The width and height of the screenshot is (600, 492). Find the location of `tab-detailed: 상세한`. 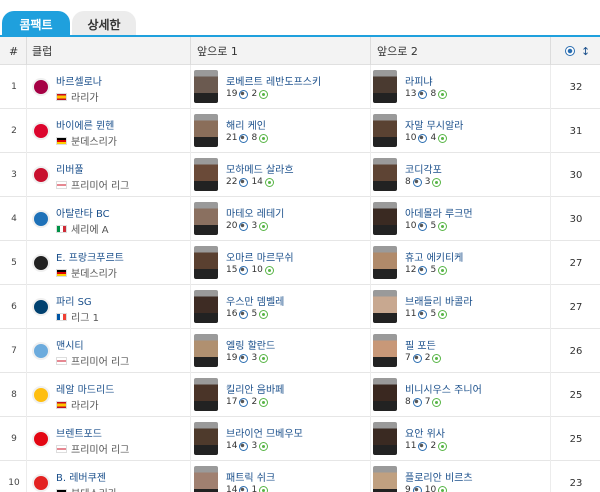

tab-detailed: 상세한 is located at coordinates (104, 24).